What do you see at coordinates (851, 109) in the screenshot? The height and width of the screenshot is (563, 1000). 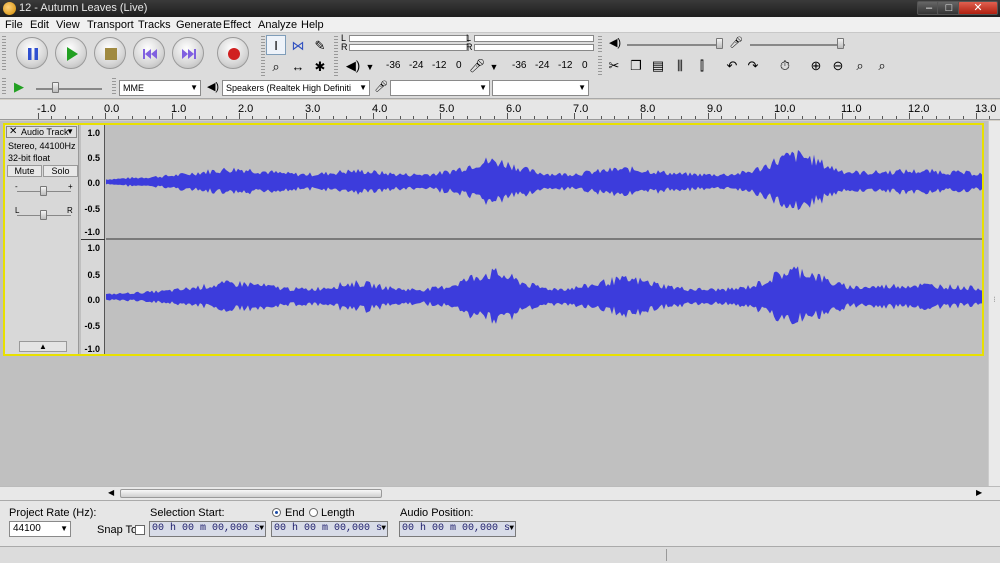 I see `ruler-tick-label: 11.0` at bounding box center [851, 109].